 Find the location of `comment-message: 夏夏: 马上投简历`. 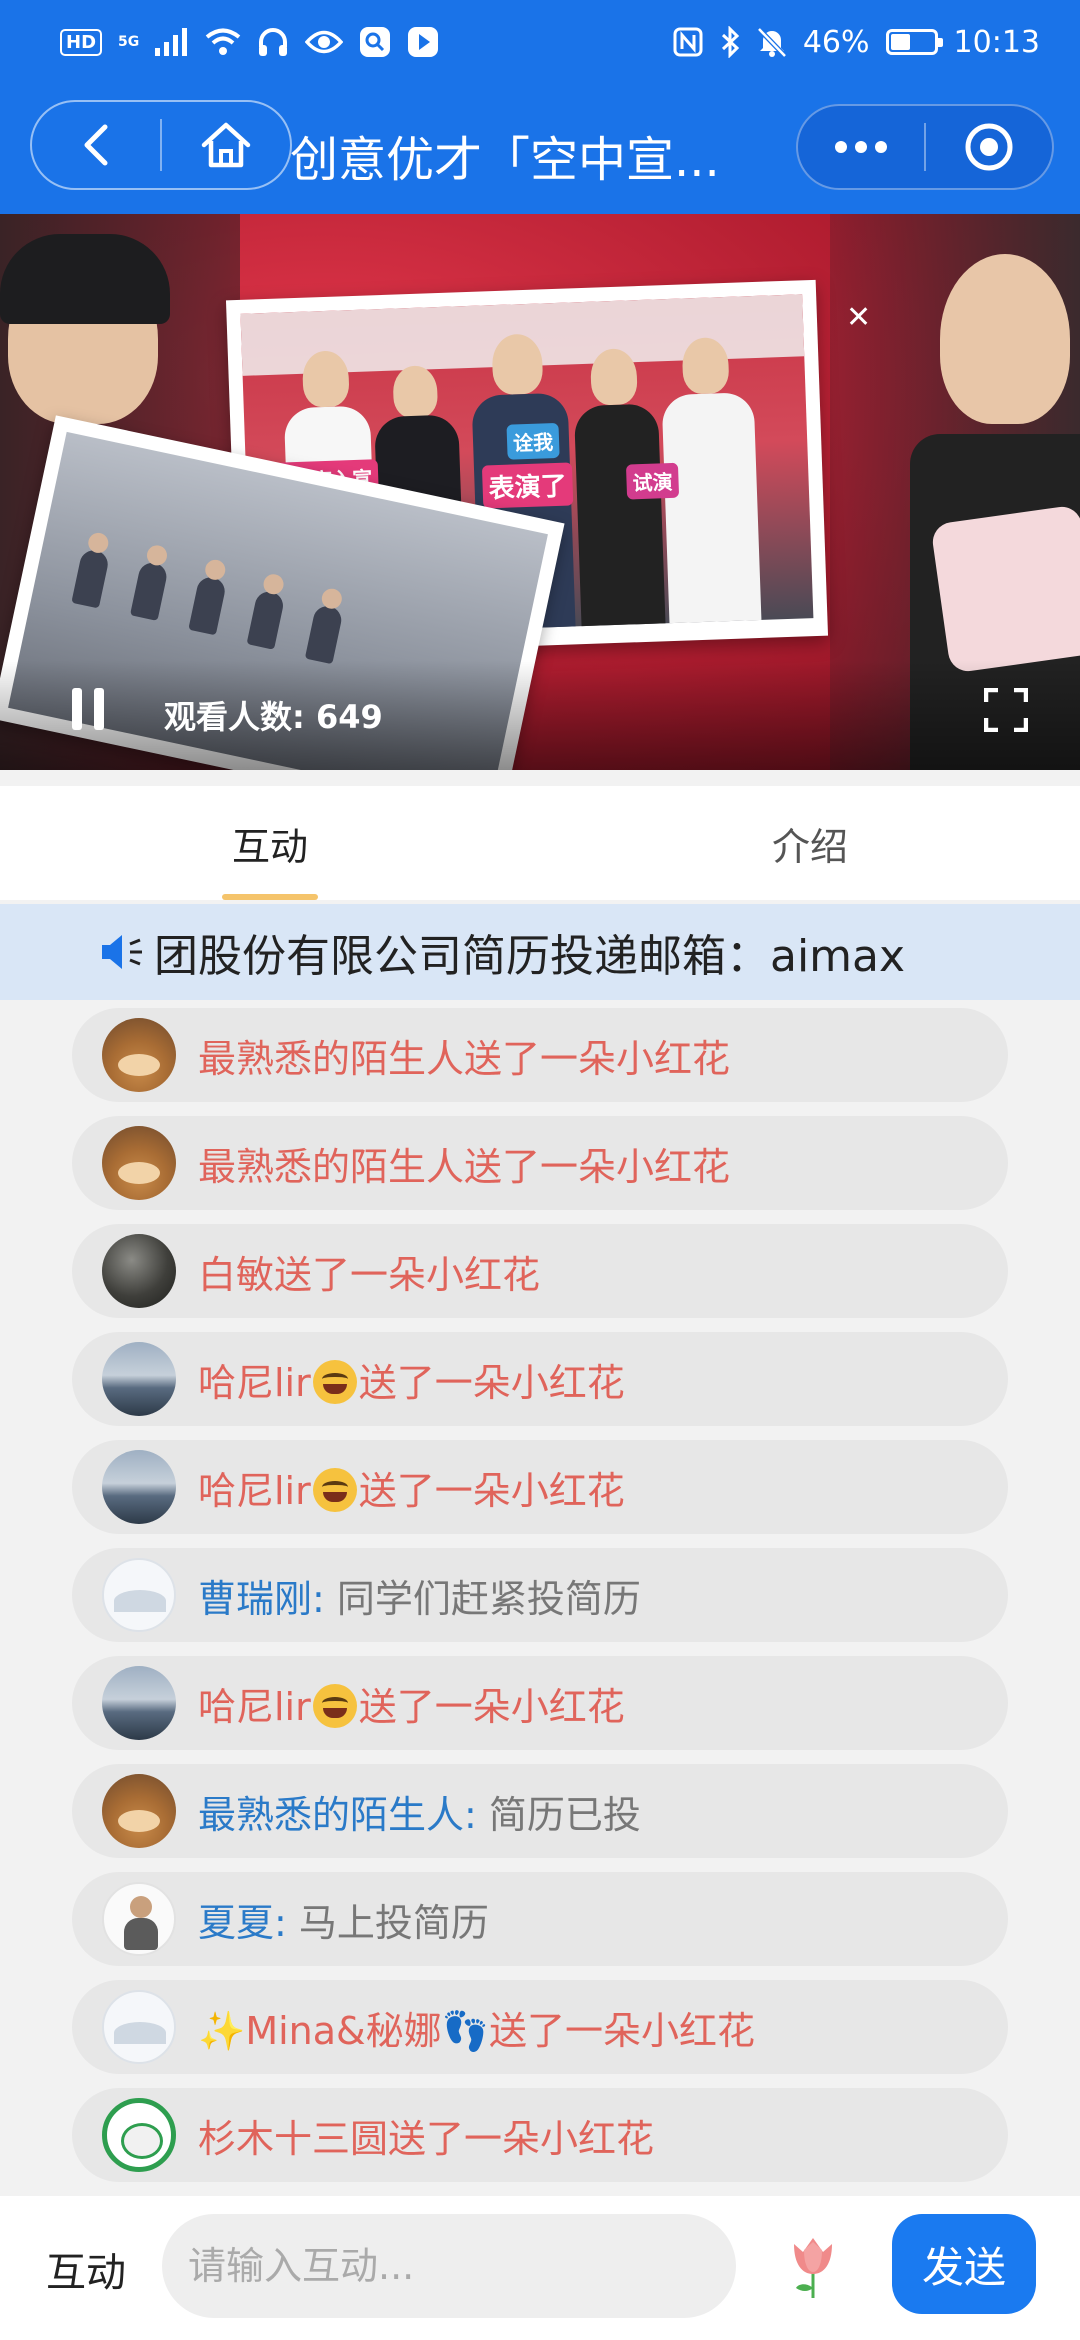

comment-message: 夏夏: 马上投简历 is located at coordinates (343, 1919).